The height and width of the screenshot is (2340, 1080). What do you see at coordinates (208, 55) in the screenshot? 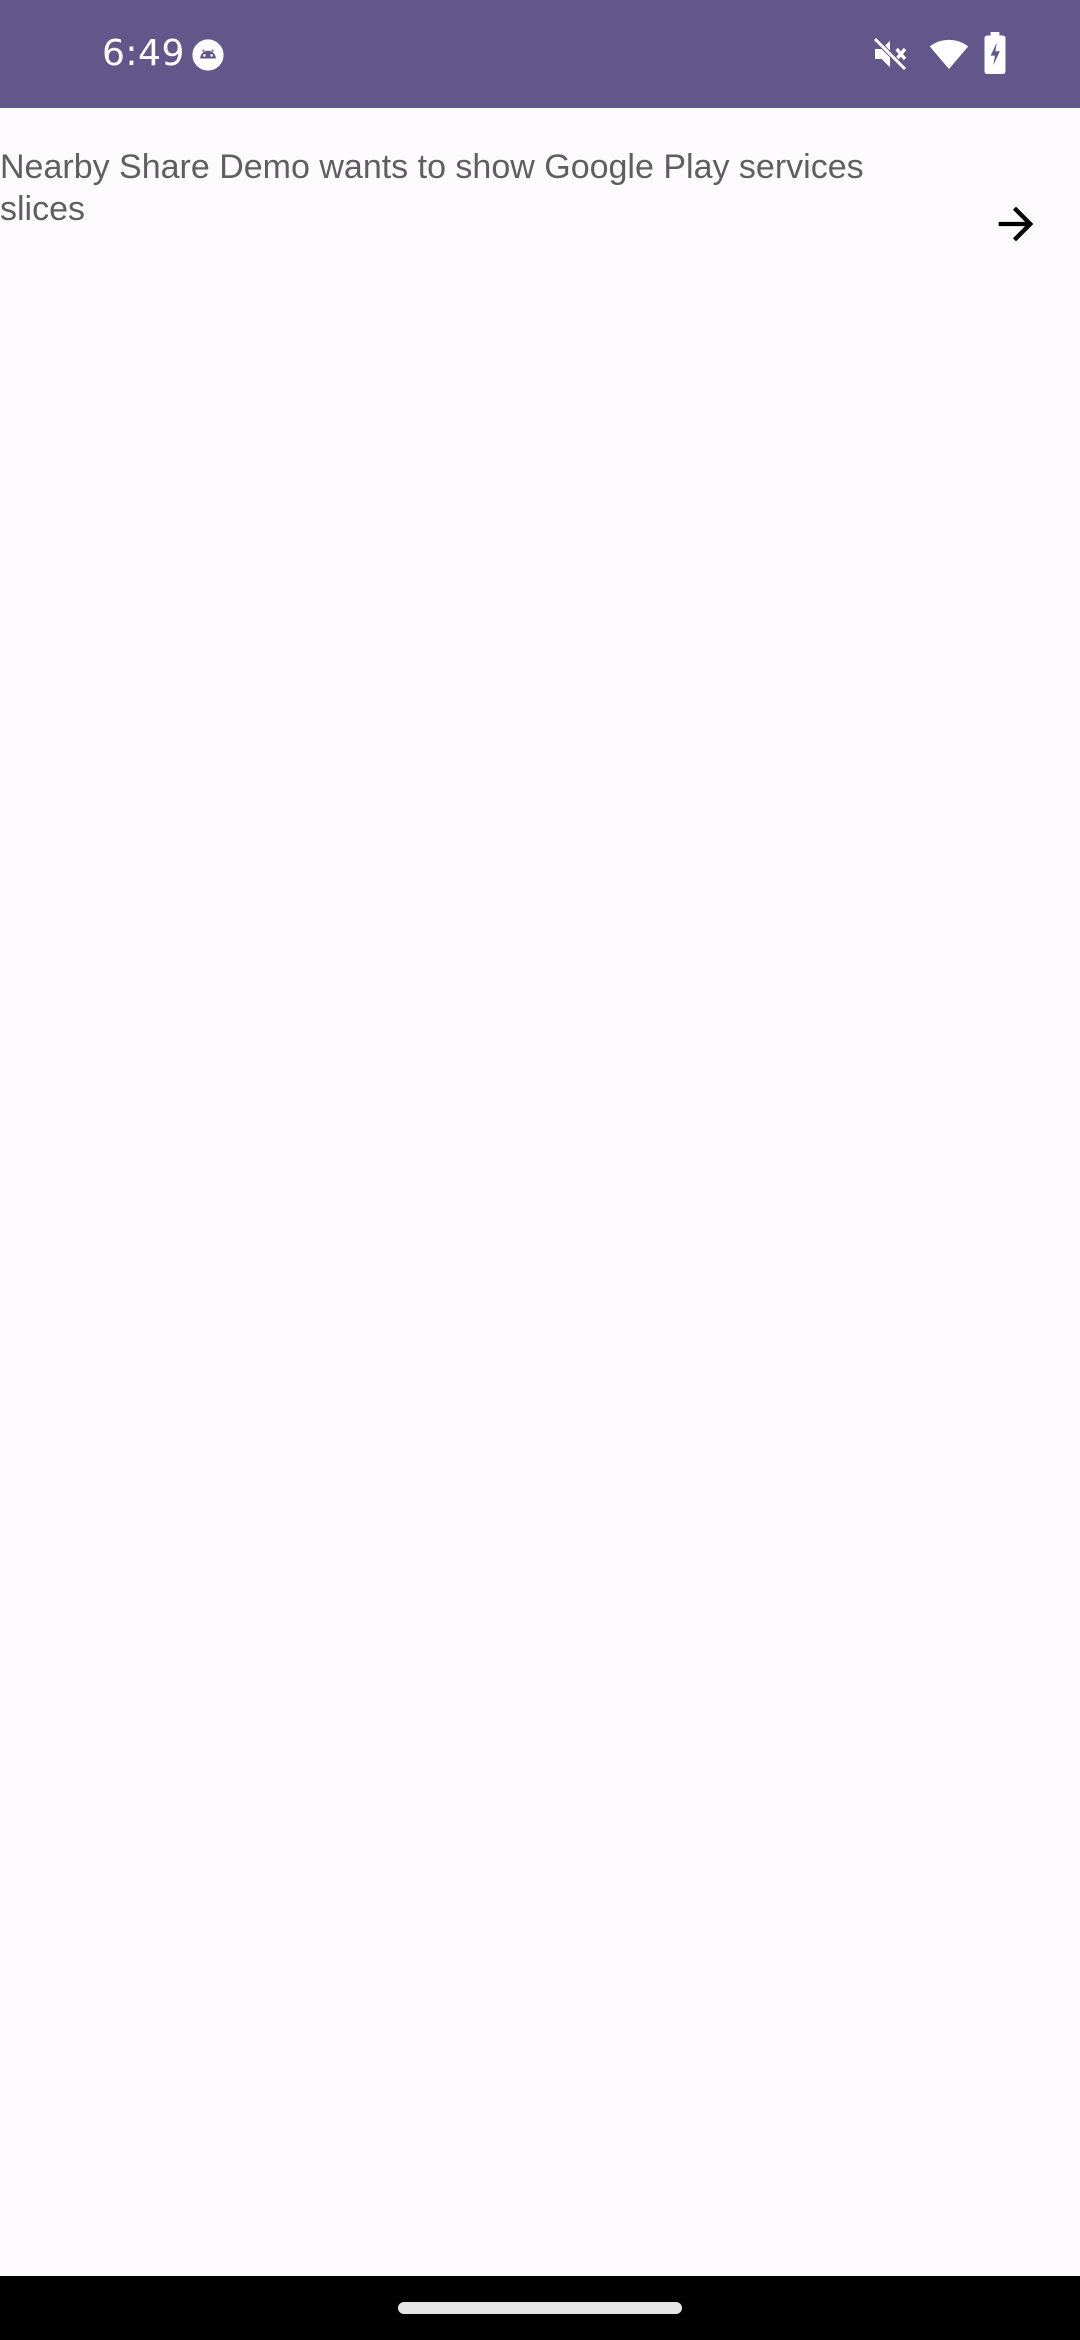
I see `android-app-icon` at bounding box center [208, 55].